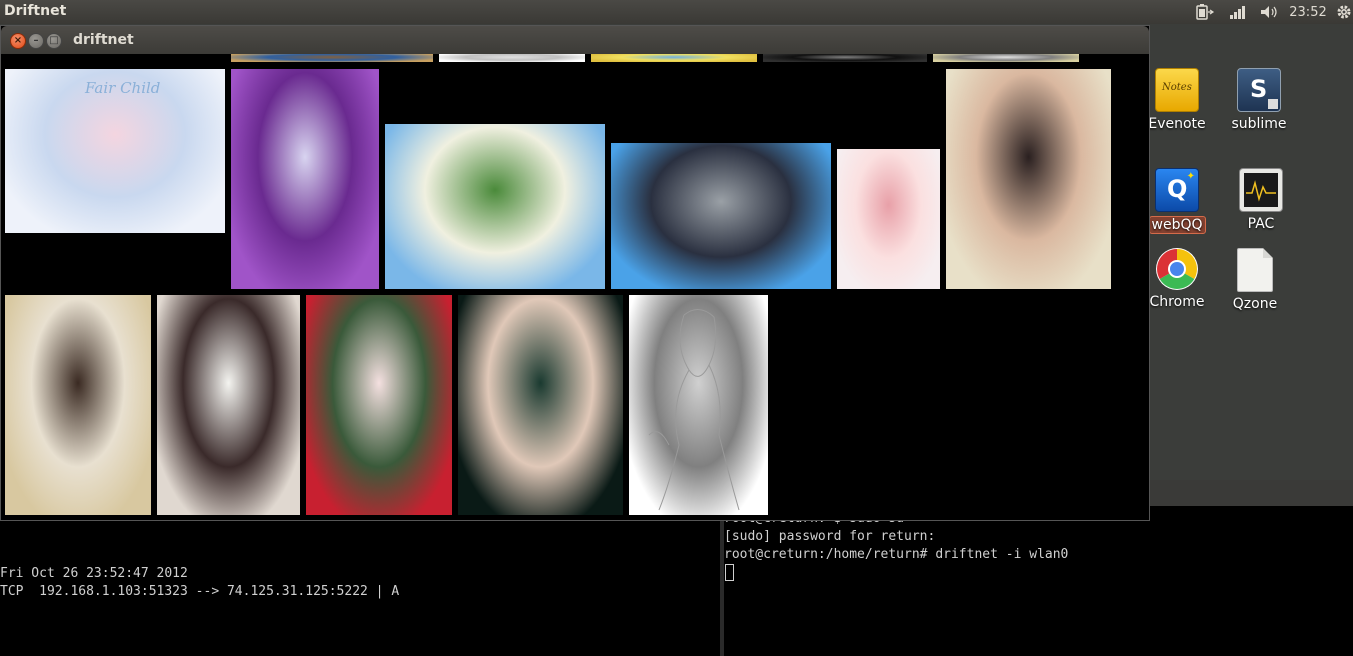 This screenshot has height=656, width=1353. I want to click on desktop-icon-label: sublime, so click(1259, 124).